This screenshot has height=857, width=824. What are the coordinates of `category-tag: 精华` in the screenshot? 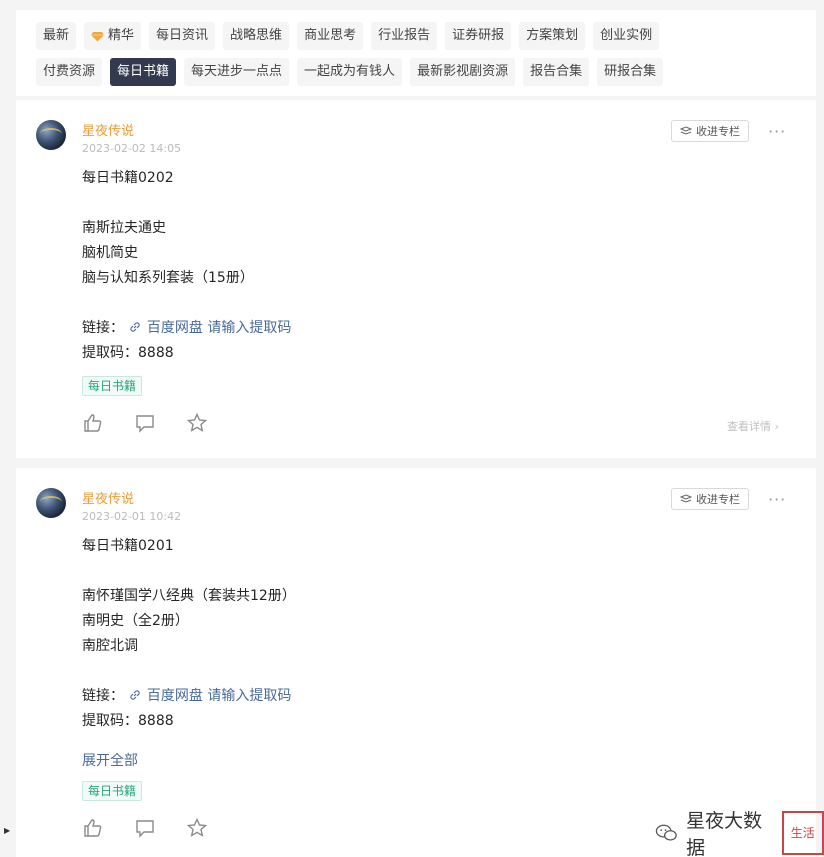 It's located at (113, 36).